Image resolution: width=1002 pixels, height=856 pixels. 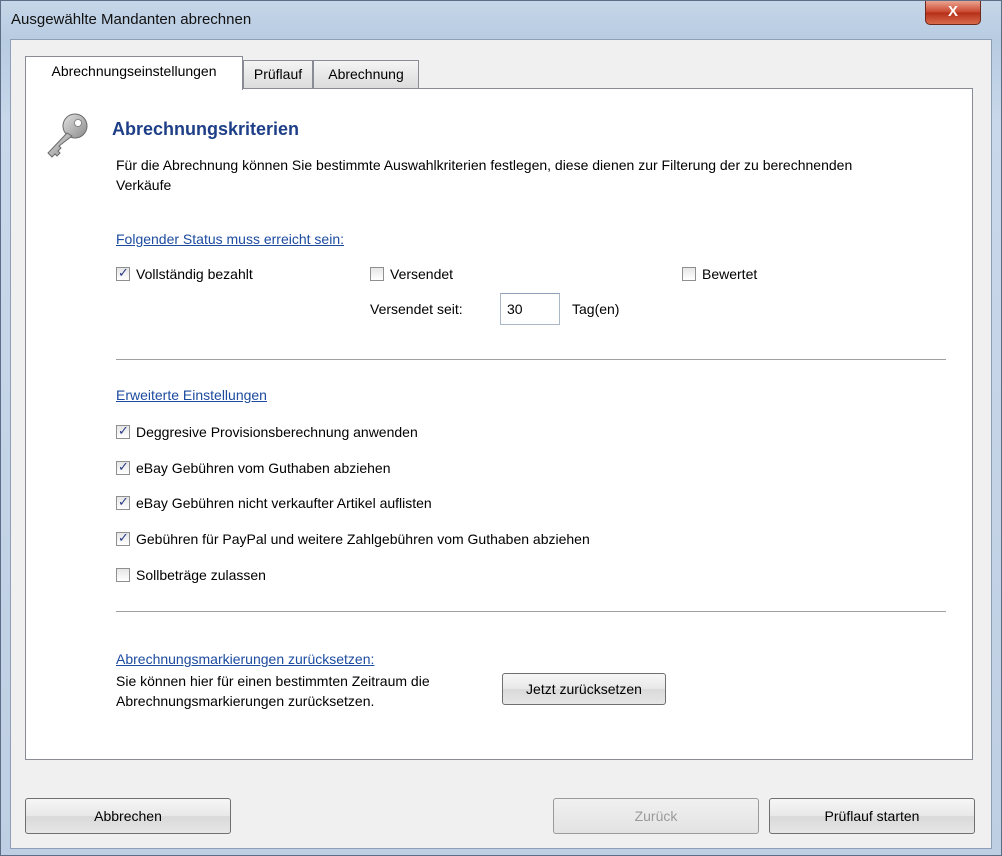 What do you see at coordinates (206, 129) in the screenshot?
I see `section-heading: Abrechnungskriterien` at bounding box center [206, 129].